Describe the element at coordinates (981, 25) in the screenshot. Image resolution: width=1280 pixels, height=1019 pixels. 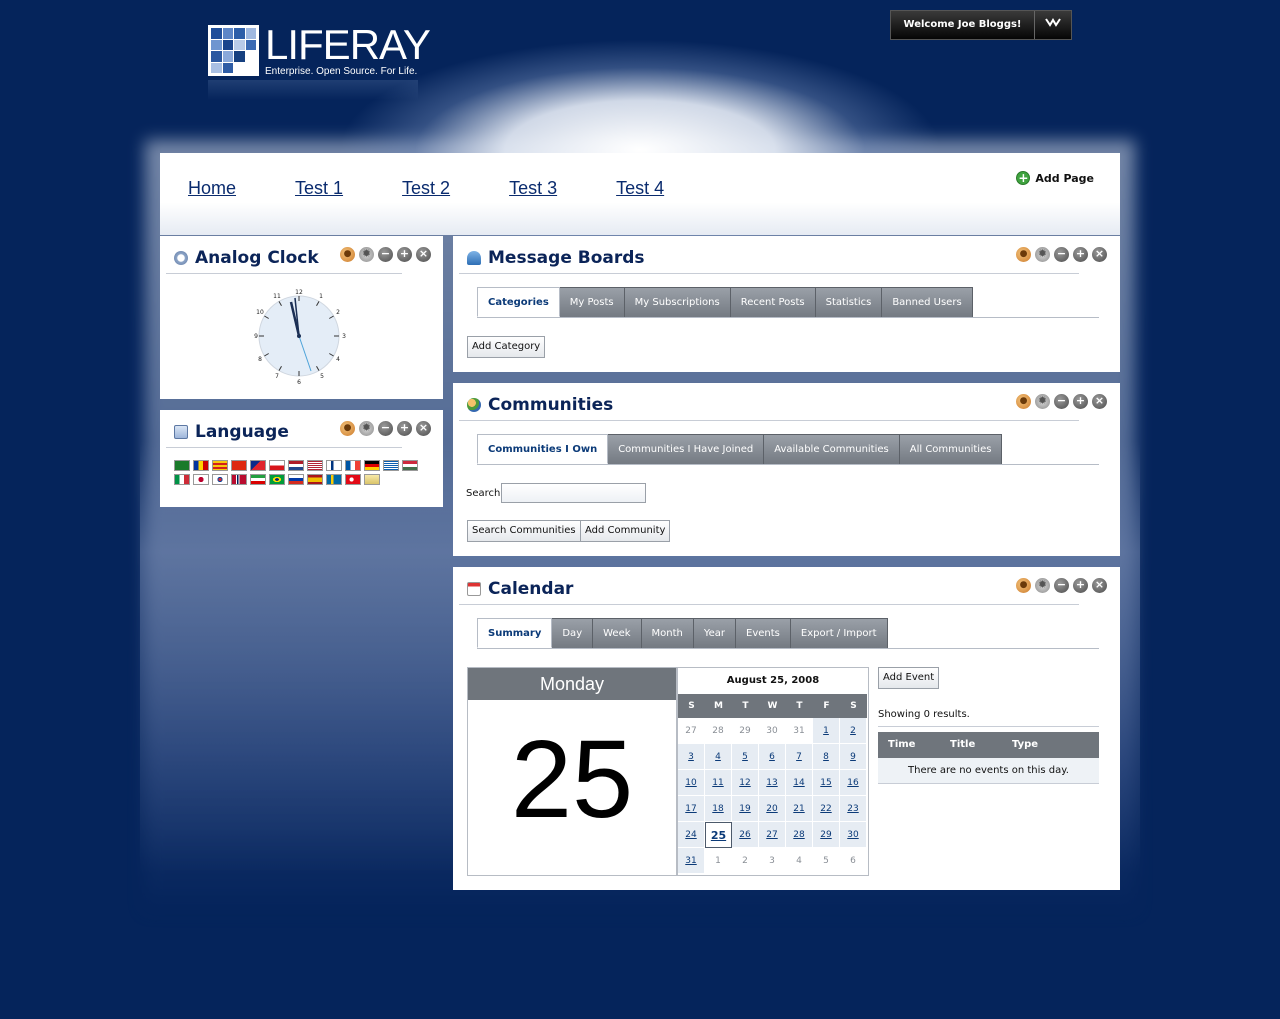
I see `user-dock: Welcome Joe Bloggs!` at that location.